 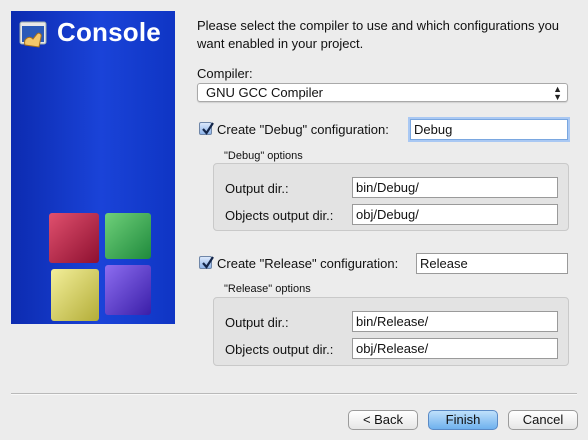 I want to click on release-objects-dir-label: Objects output dir.:, so click(x=279, y=349).